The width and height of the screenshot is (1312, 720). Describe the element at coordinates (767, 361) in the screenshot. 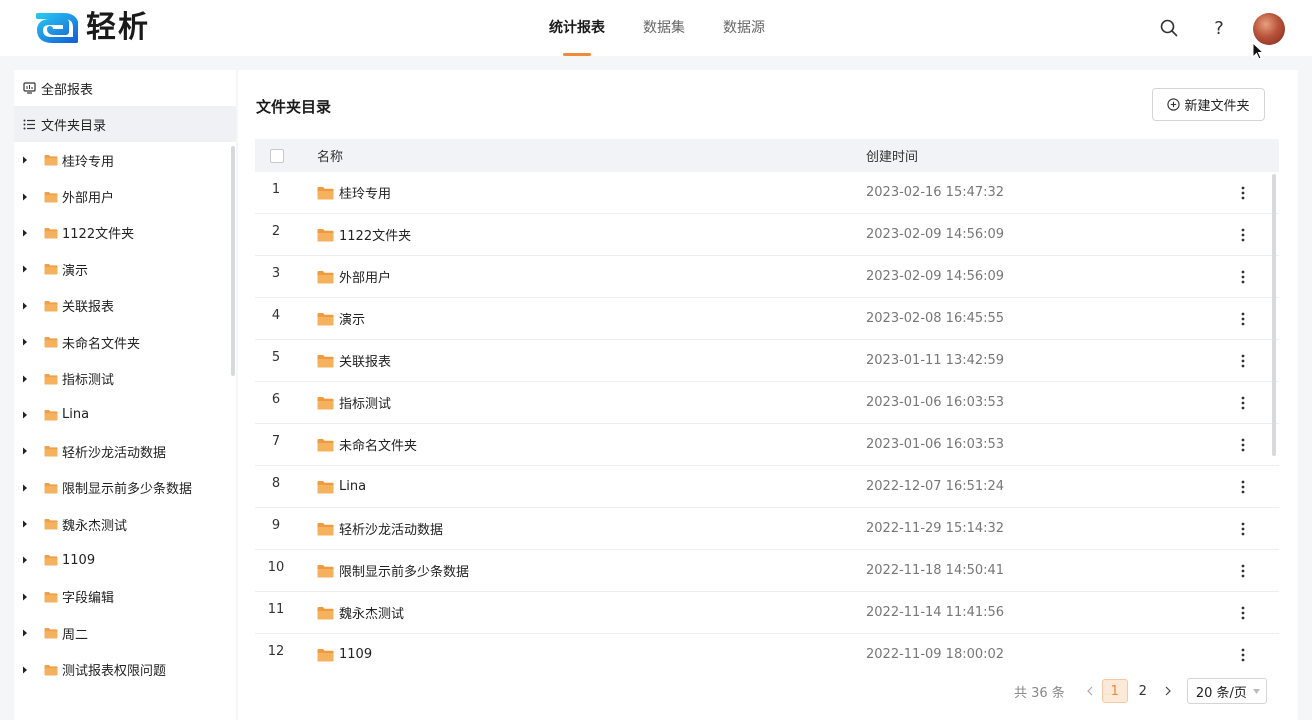

I see `table-row: 5 关联报表 2023-01-11 13:42:59` at that location.